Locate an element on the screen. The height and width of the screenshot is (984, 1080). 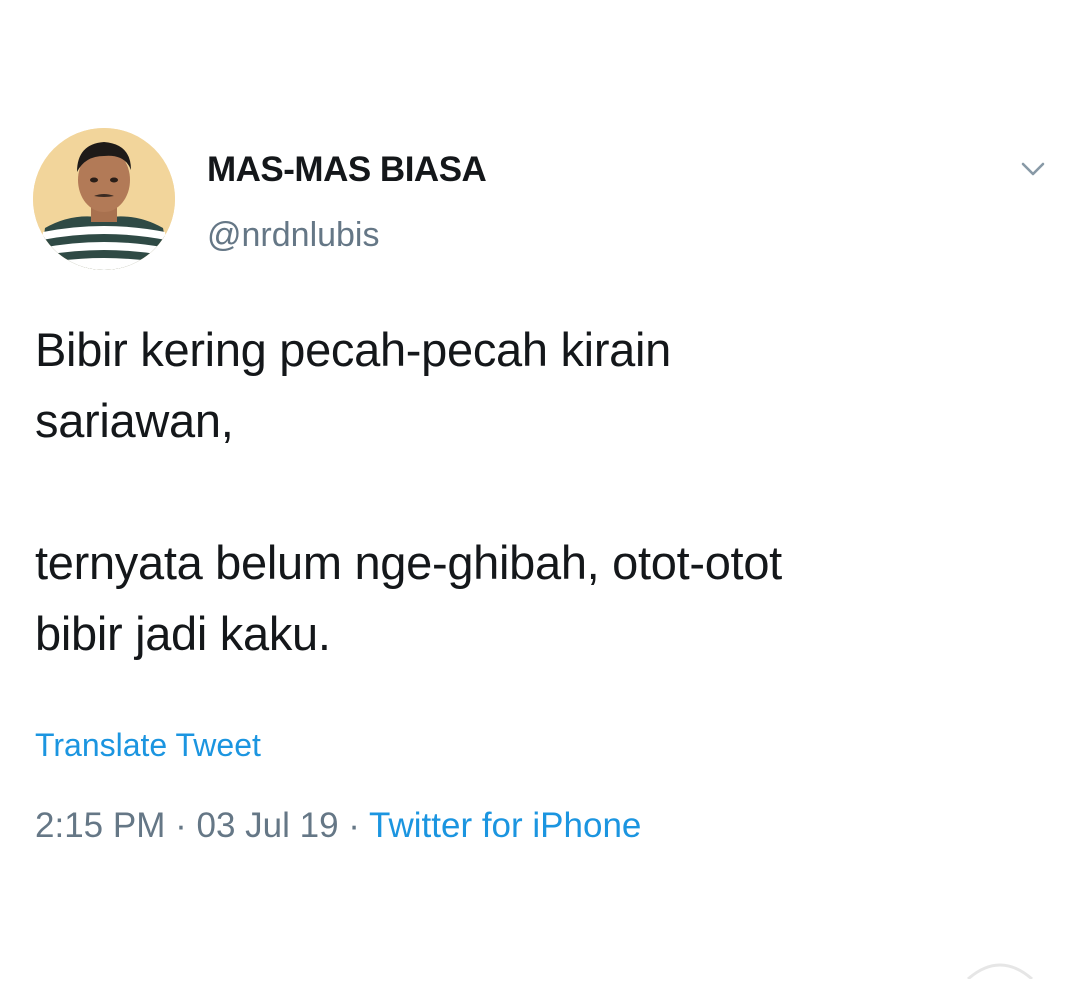
tweet-time: 2:15 PM is located at coordinates (100, 825).